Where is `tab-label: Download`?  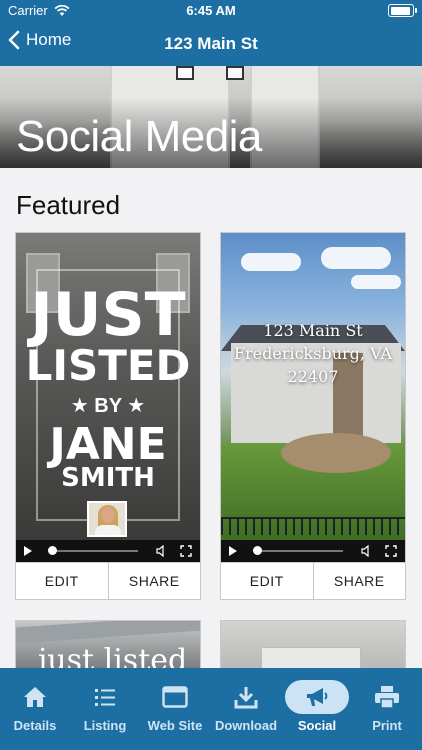
tab-label: Download is located at coordinates (246, 725).